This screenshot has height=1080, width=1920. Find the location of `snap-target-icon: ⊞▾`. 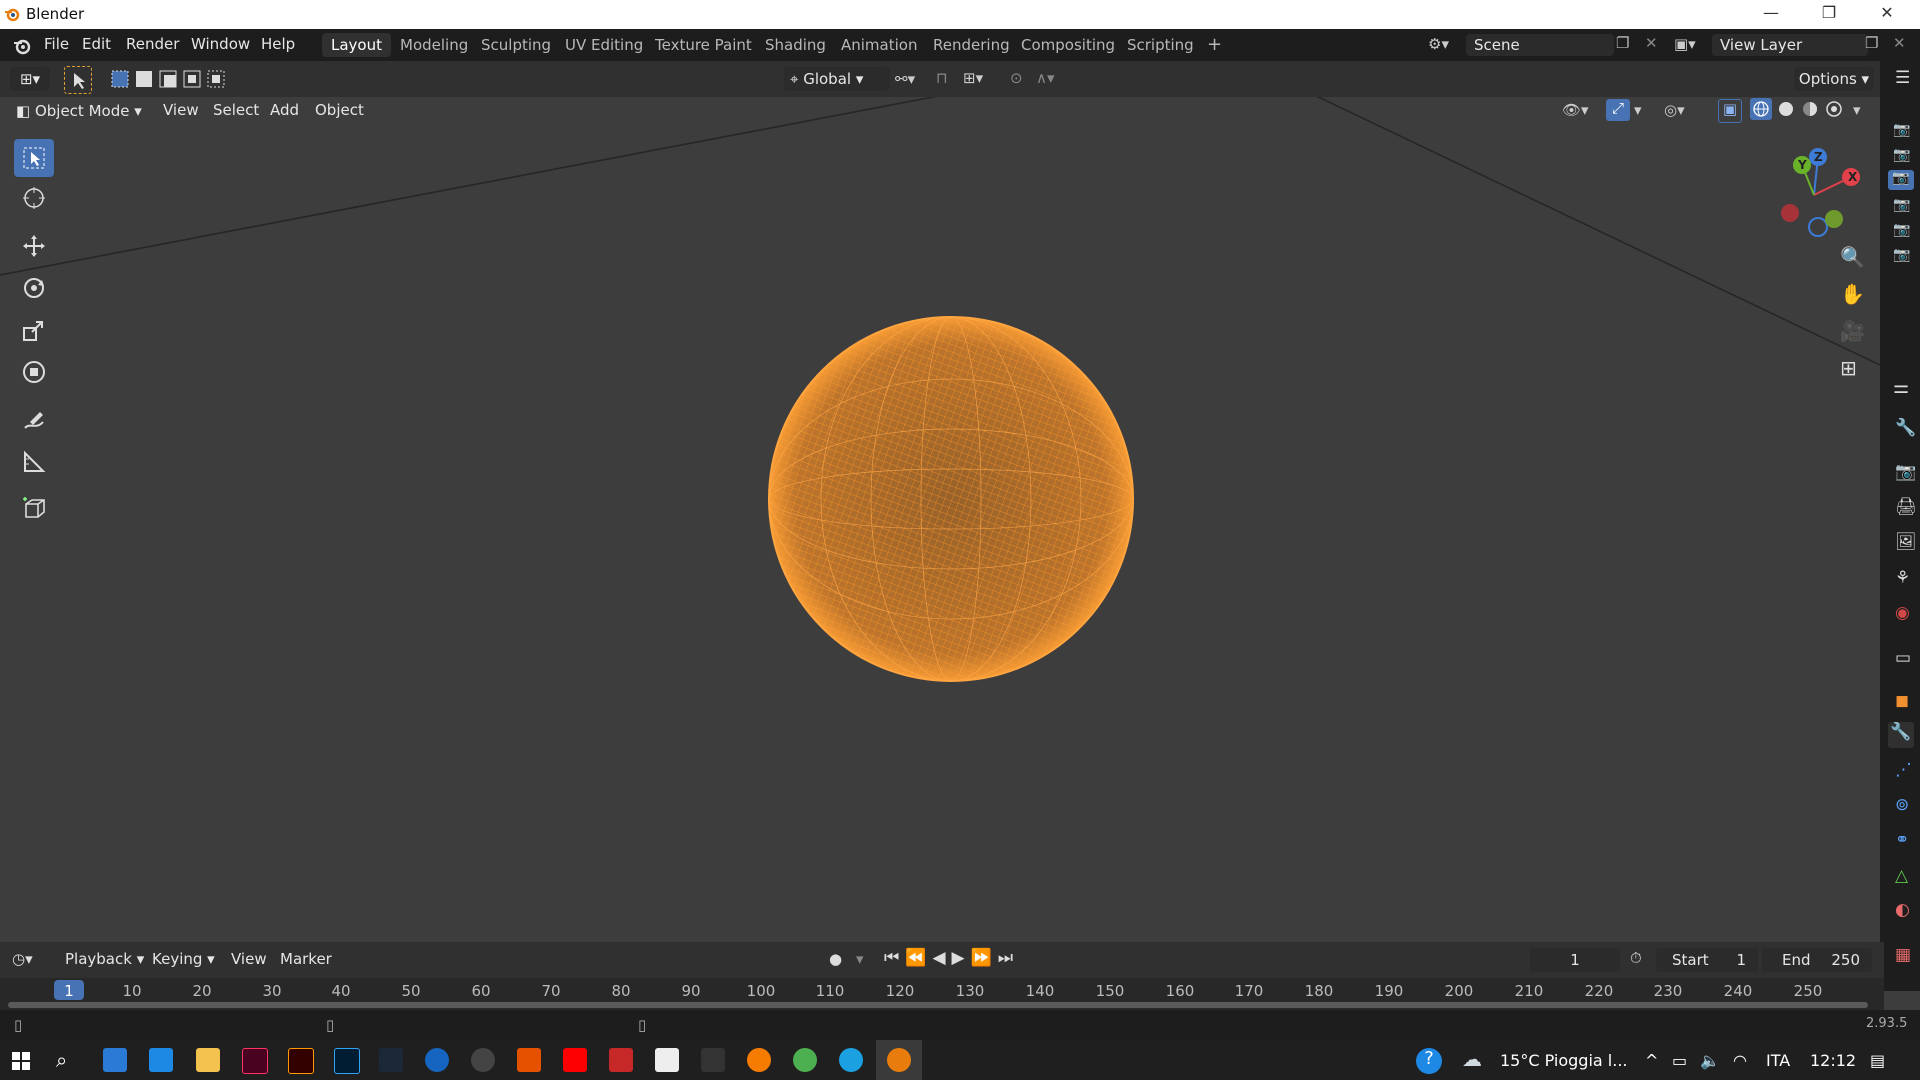

snap-target-icon: ⊞▾ is located at coordinates (973, 78).